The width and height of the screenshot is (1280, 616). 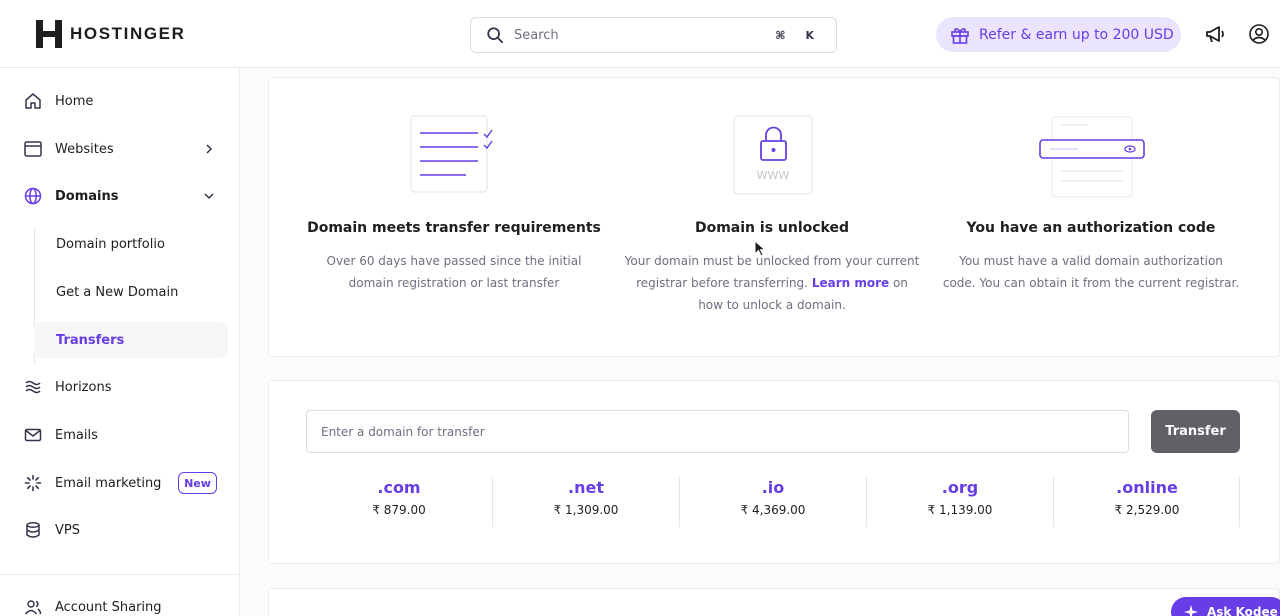 I want to click on sidebar-item-account-sharing: Account Sharing, so click(x=120, y=601).